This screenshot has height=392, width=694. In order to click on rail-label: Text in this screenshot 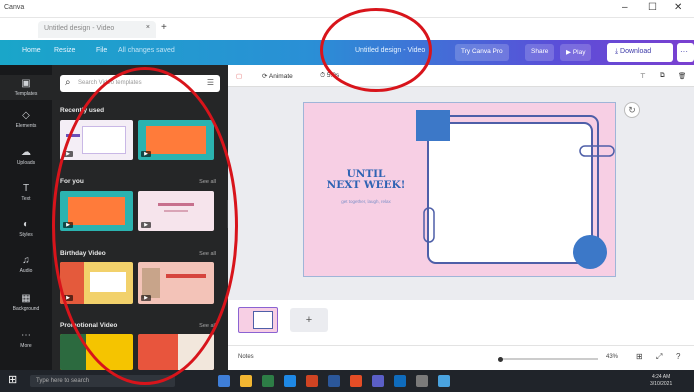, I will do `click(26, 199)`.